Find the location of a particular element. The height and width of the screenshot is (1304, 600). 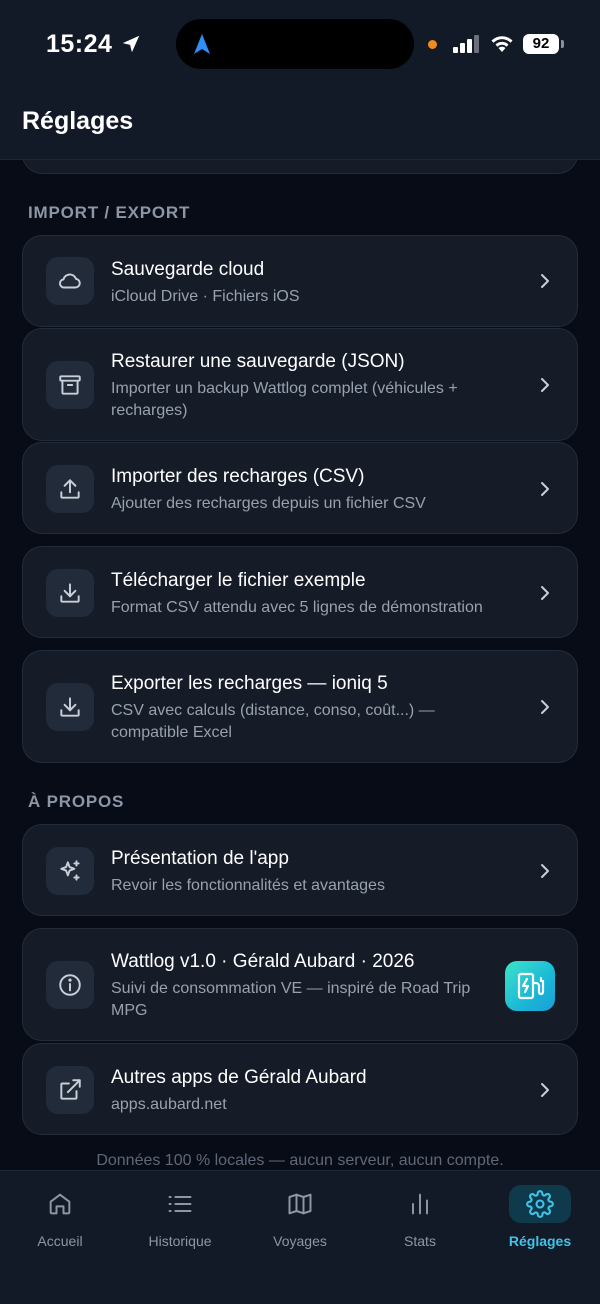

upload-icon is located at coordinates (70, 489).